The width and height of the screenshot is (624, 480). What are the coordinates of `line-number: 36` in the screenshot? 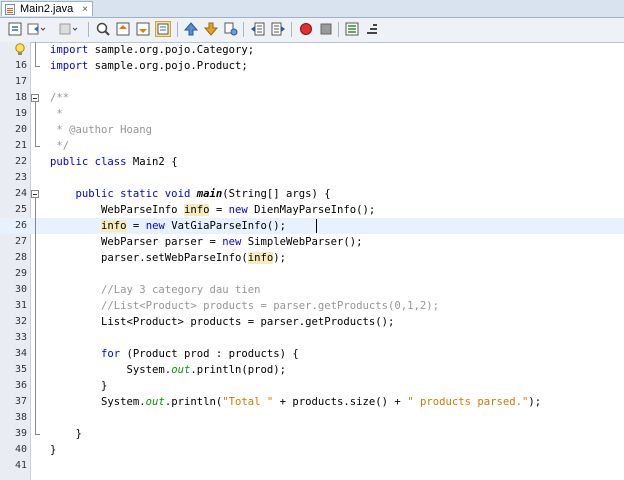 It's located at (20, 385).